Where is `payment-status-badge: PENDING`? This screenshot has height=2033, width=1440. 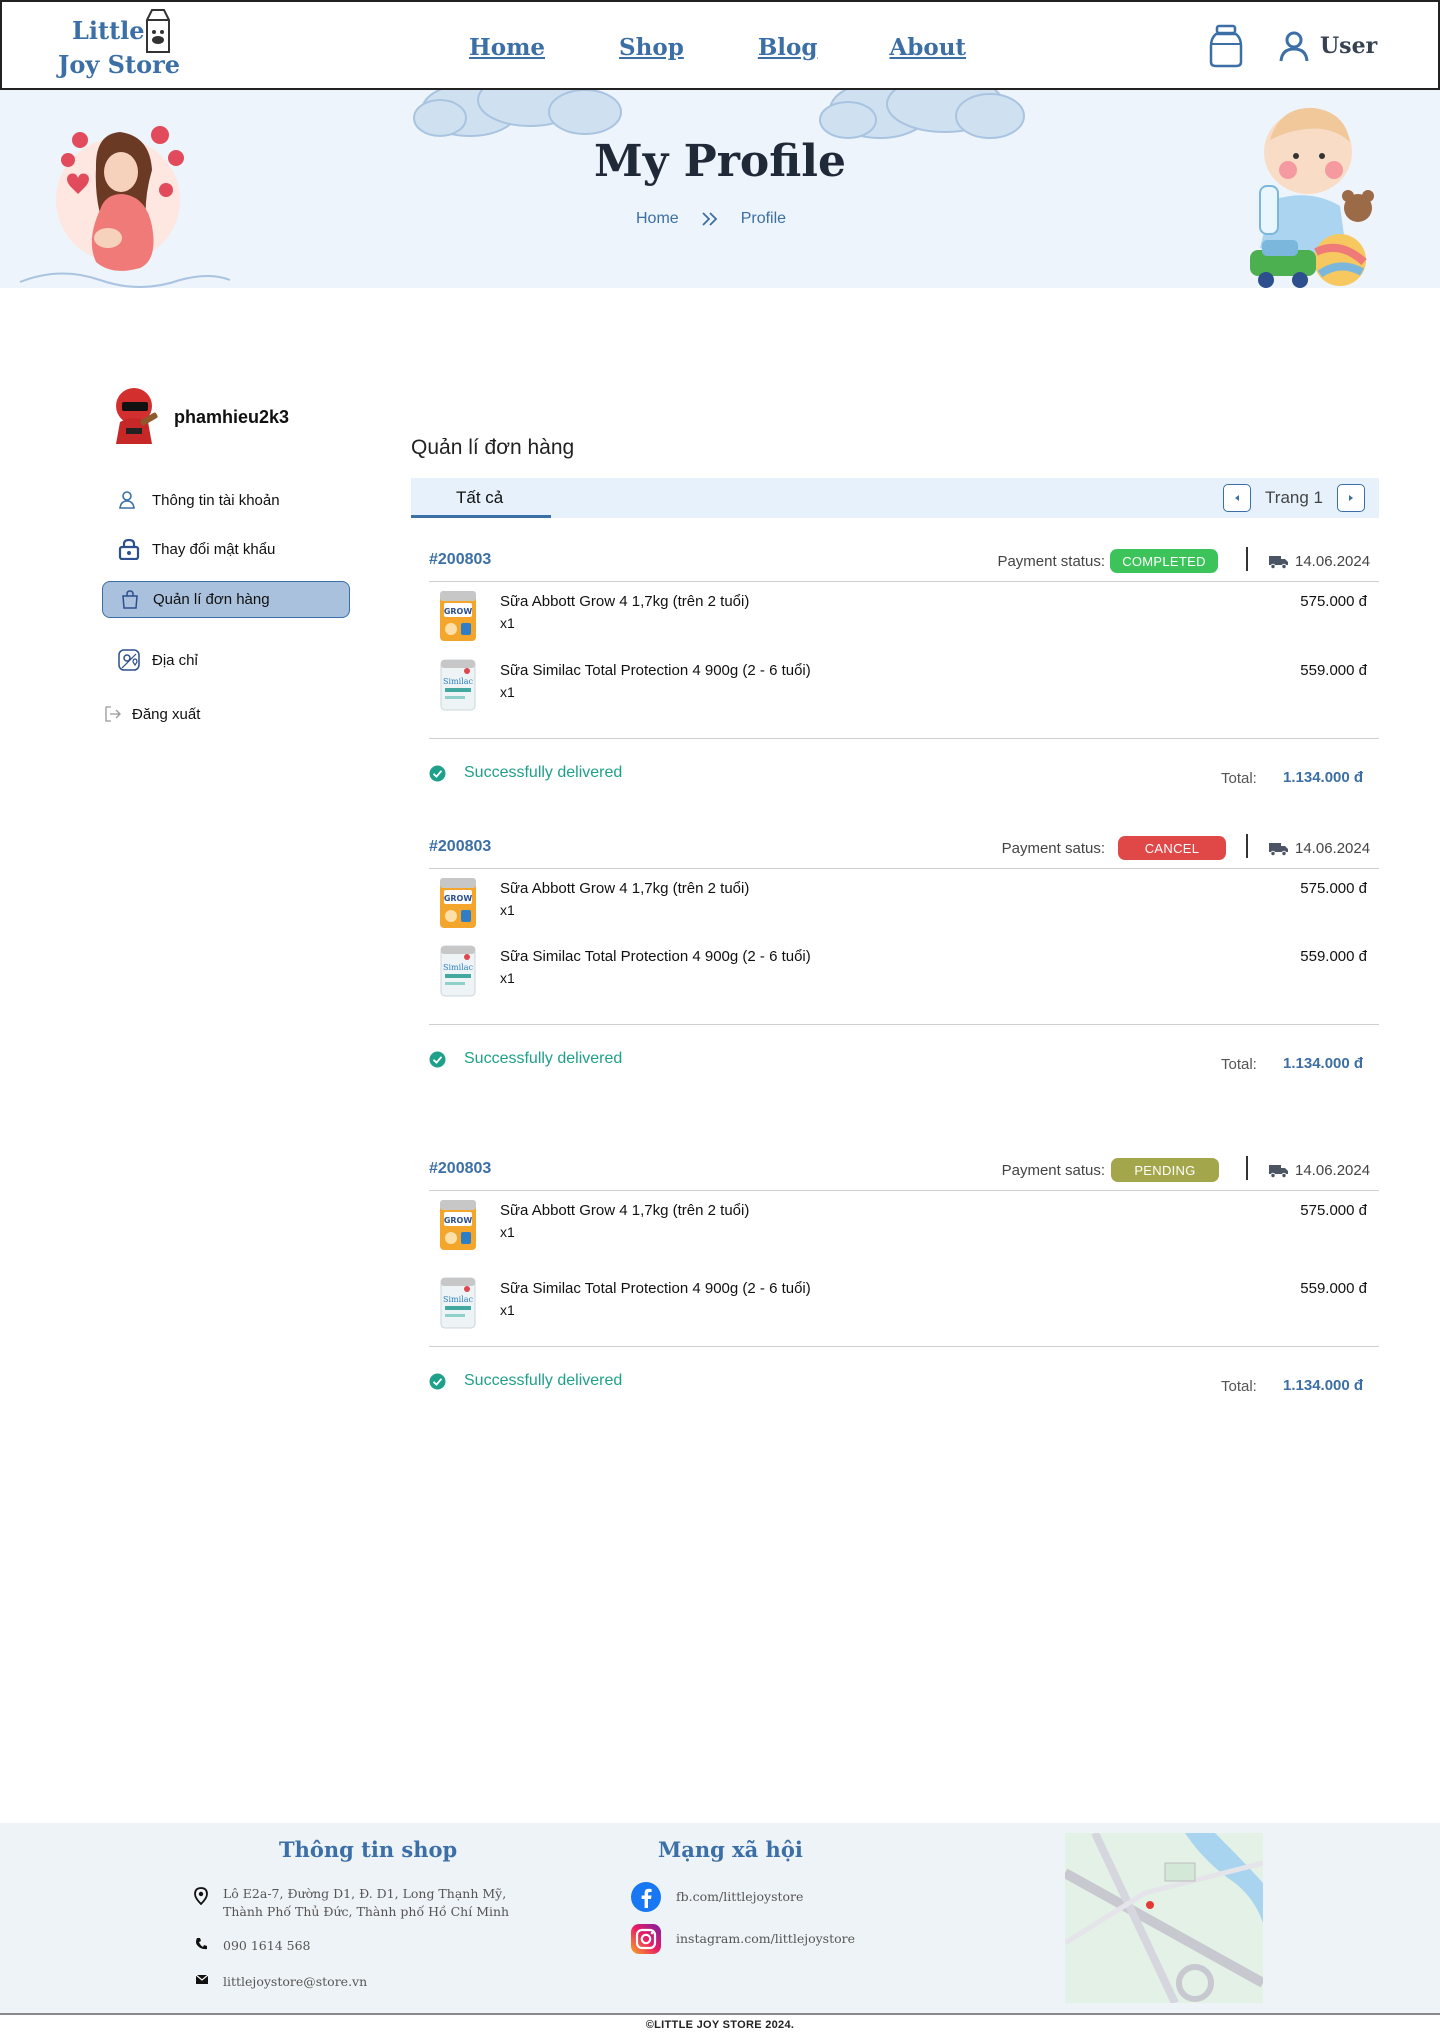
payment-status-badge: PENDING is located at coordinates (1165, 1170).